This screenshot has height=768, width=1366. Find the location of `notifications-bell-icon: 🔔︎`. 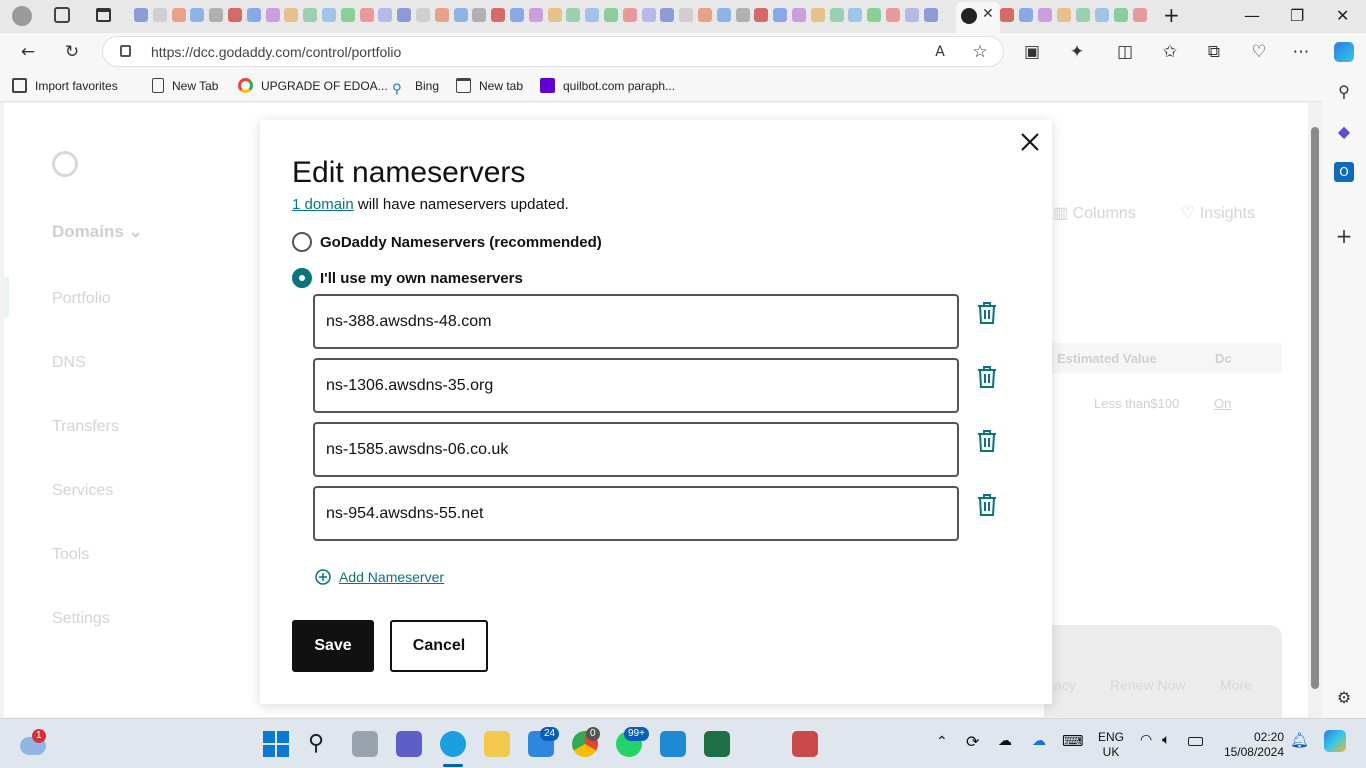

notifications-bell-icon: 🔔︎ is located at coordinates (1299, 740).